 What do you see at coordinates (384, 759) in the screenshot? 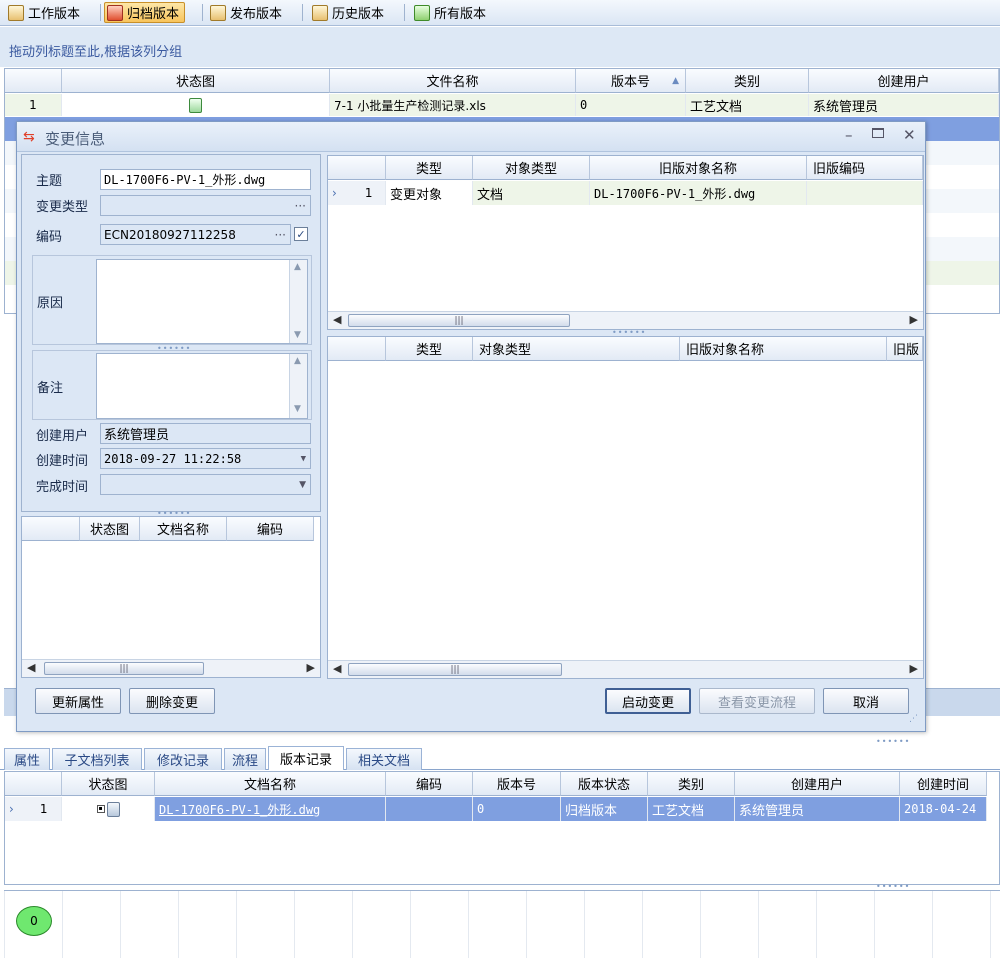
I see `tab-related-documents: 相关文档` at bounding box center [384, 759].